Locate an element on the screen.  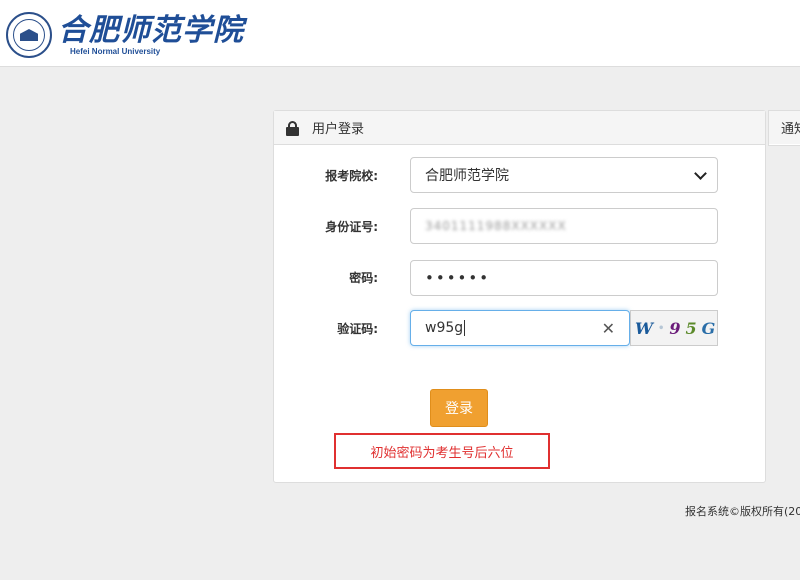
initial-password-hint: 初始密码为考生号后六位 is located at coordinates (442, 451).